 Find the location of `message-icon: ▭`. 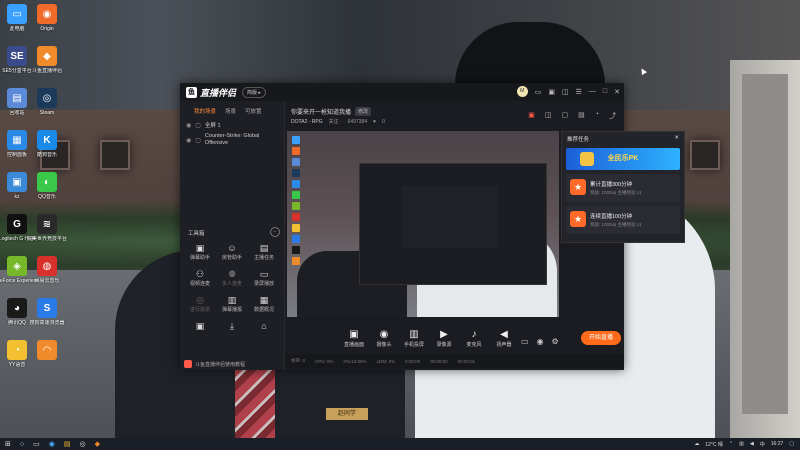

message-icon: ▭ is located at coordinates (538, 92).